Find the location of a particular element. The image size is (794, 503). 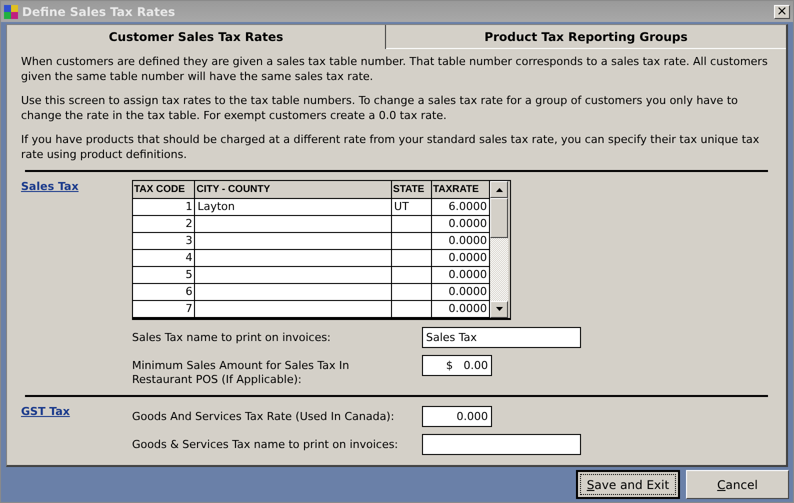

table-cell: 3 is located at coordinates (164, 240).